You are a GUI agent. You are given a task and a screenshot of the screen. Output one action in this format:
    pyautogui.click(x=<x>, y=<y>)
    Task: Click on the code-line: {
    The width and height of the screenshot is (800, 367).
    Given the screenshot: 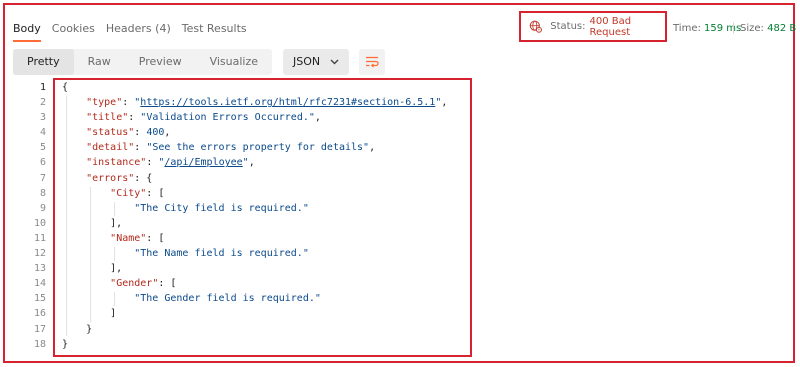 What is the action you would take?
    pyautogui.click(x=65, y=87)
    